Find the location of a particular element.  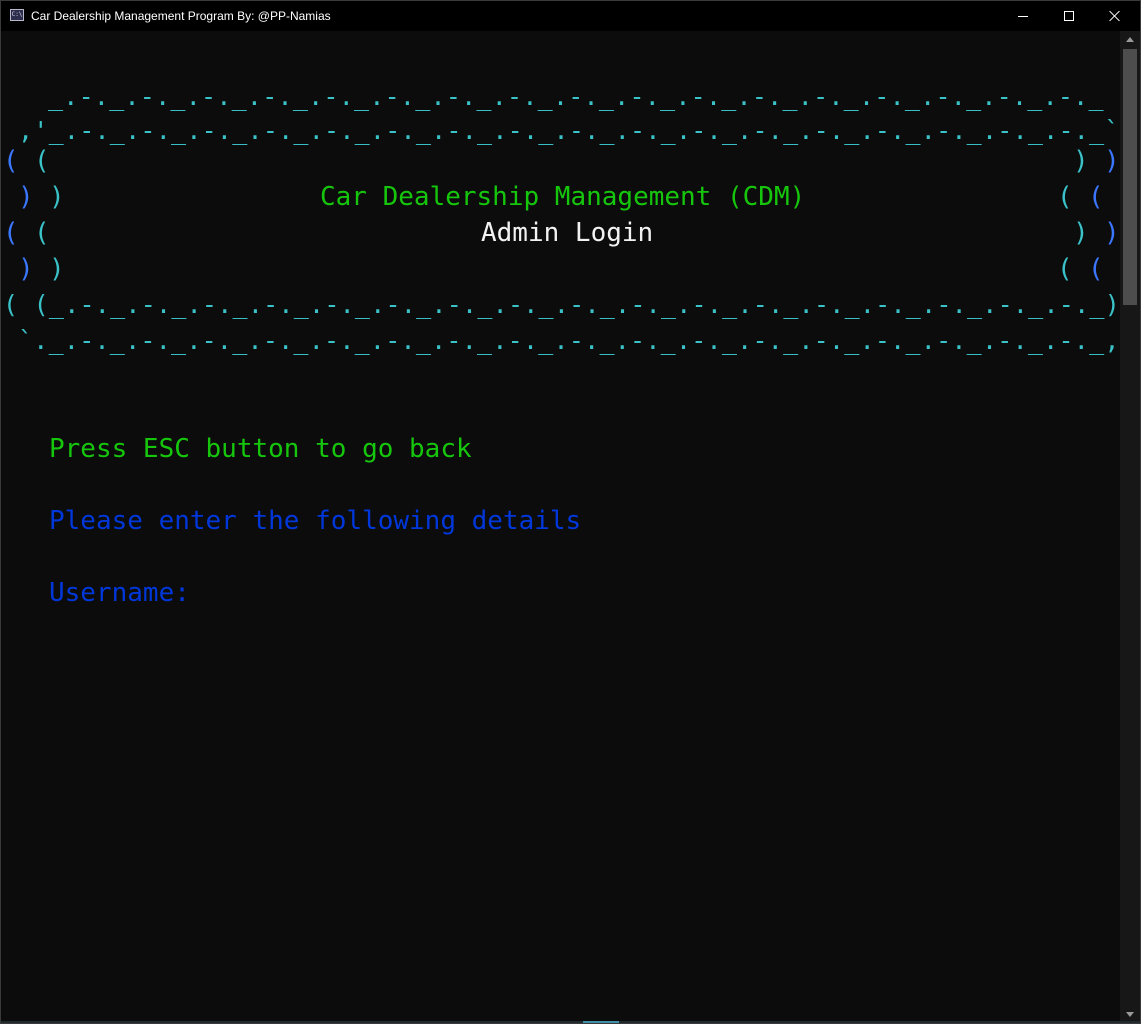

instruction-text: Please enter the following details is located at coordinates (315, 521).